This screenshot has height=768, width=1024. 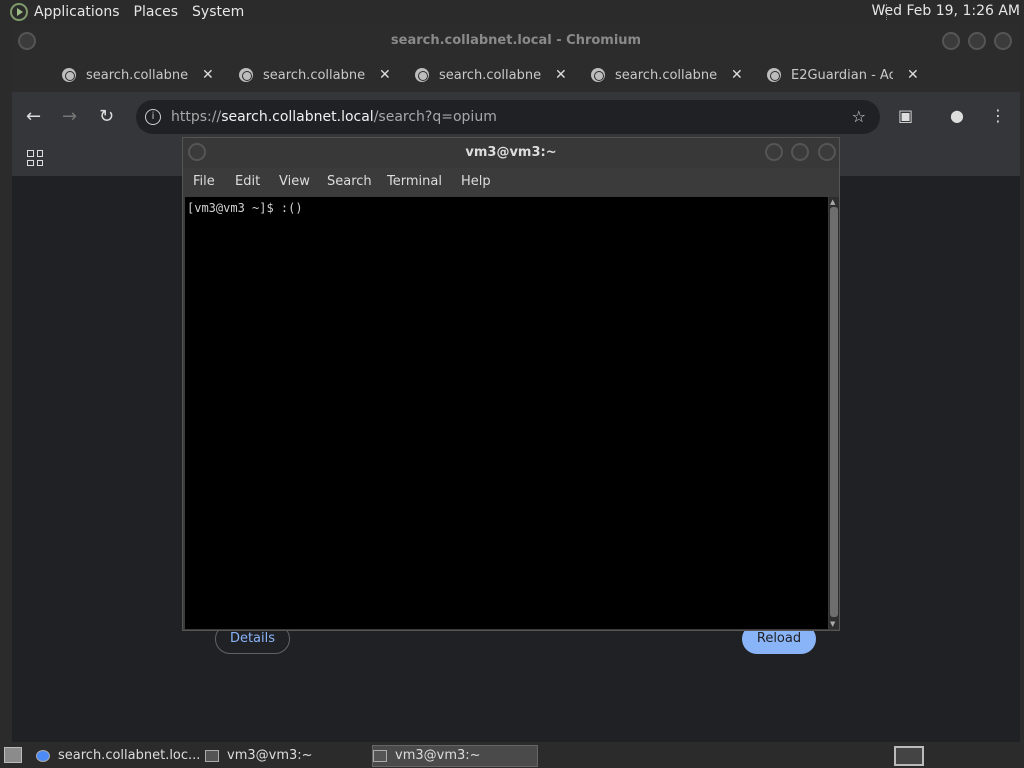 I want to click on forward-arrow-icon: →, so click(x=69, y=116).